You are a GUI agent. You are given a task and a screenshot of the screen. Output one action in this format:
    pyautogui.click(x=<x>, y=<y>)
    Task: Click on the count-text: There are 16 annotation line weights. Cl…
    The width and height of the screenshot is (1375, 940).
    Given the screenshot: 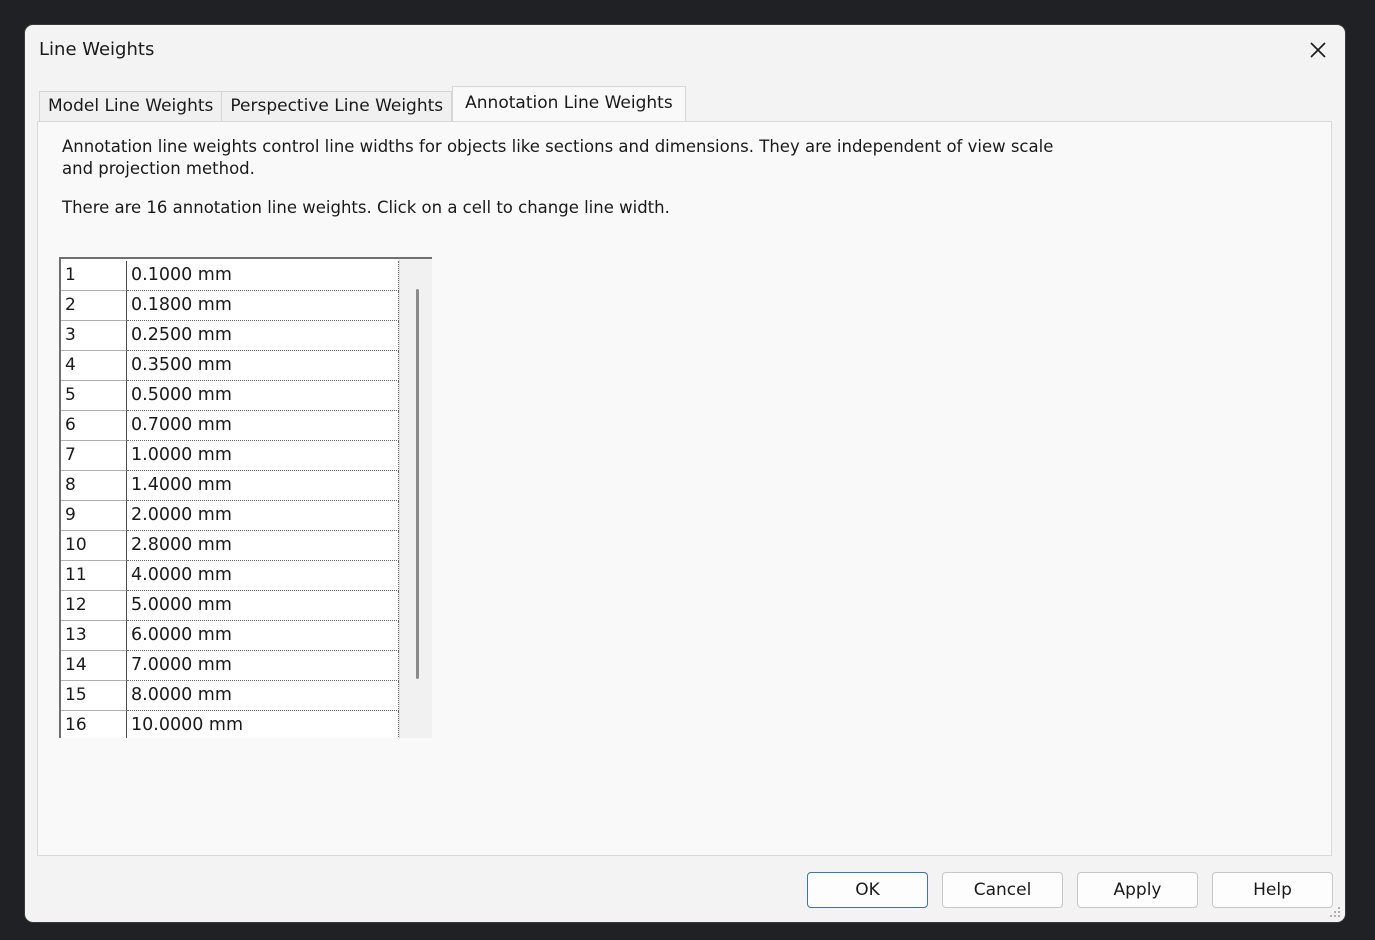 What is the action you would take?
    pyautogui.click(x=366, y=207)
    